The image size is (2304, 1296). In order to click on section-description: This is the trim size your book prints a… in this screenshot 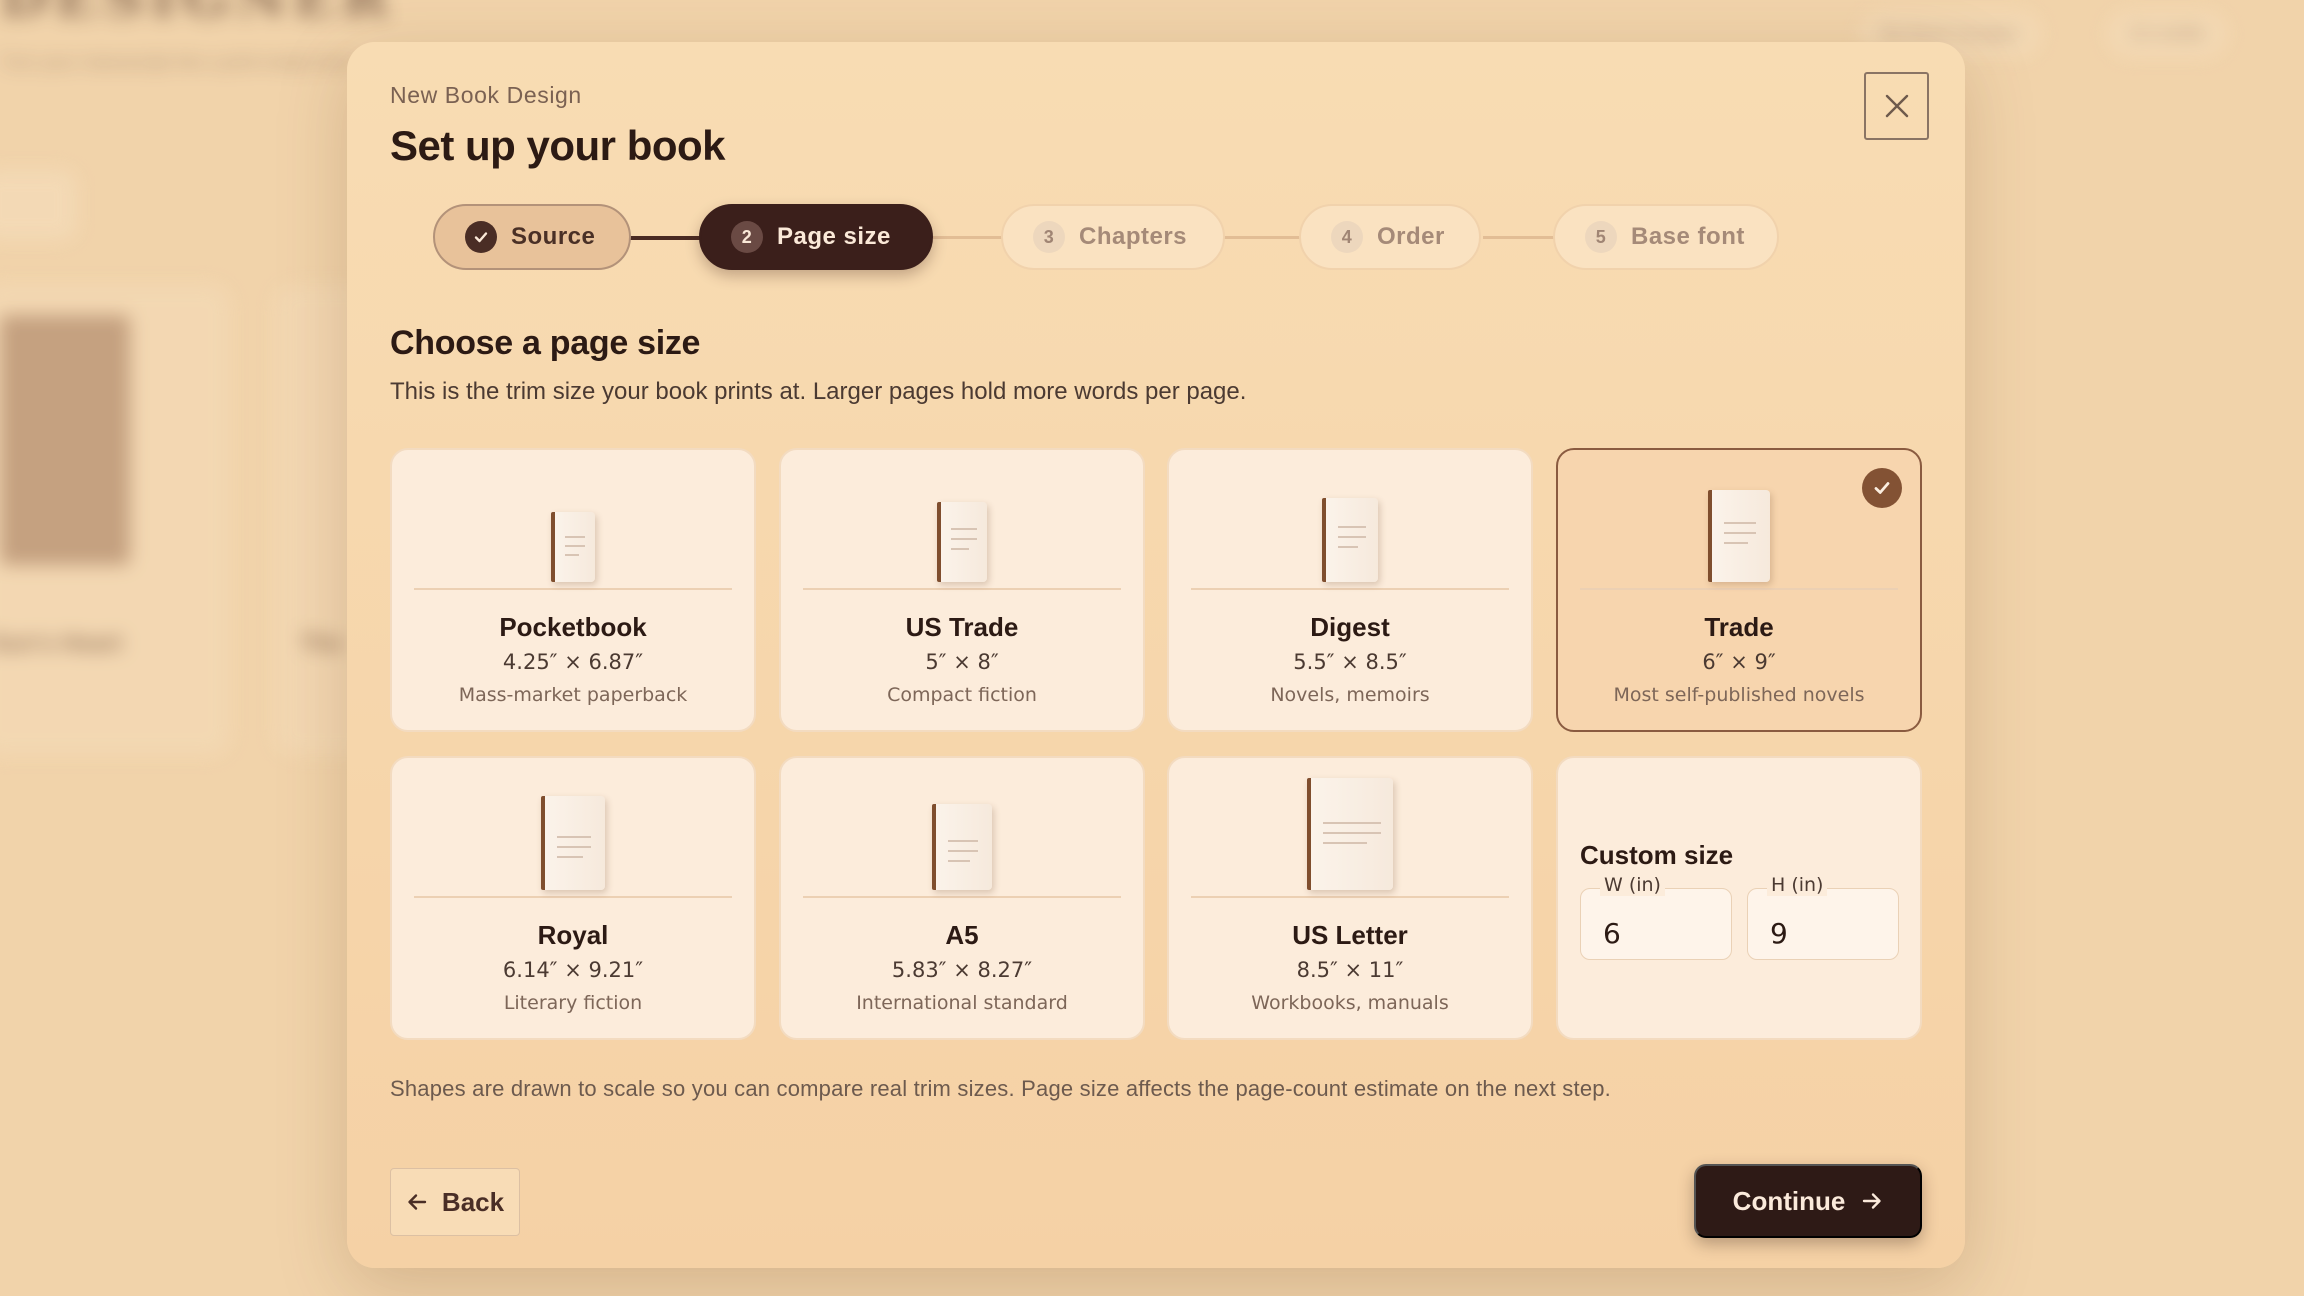, I will do `click(818, 391)`.